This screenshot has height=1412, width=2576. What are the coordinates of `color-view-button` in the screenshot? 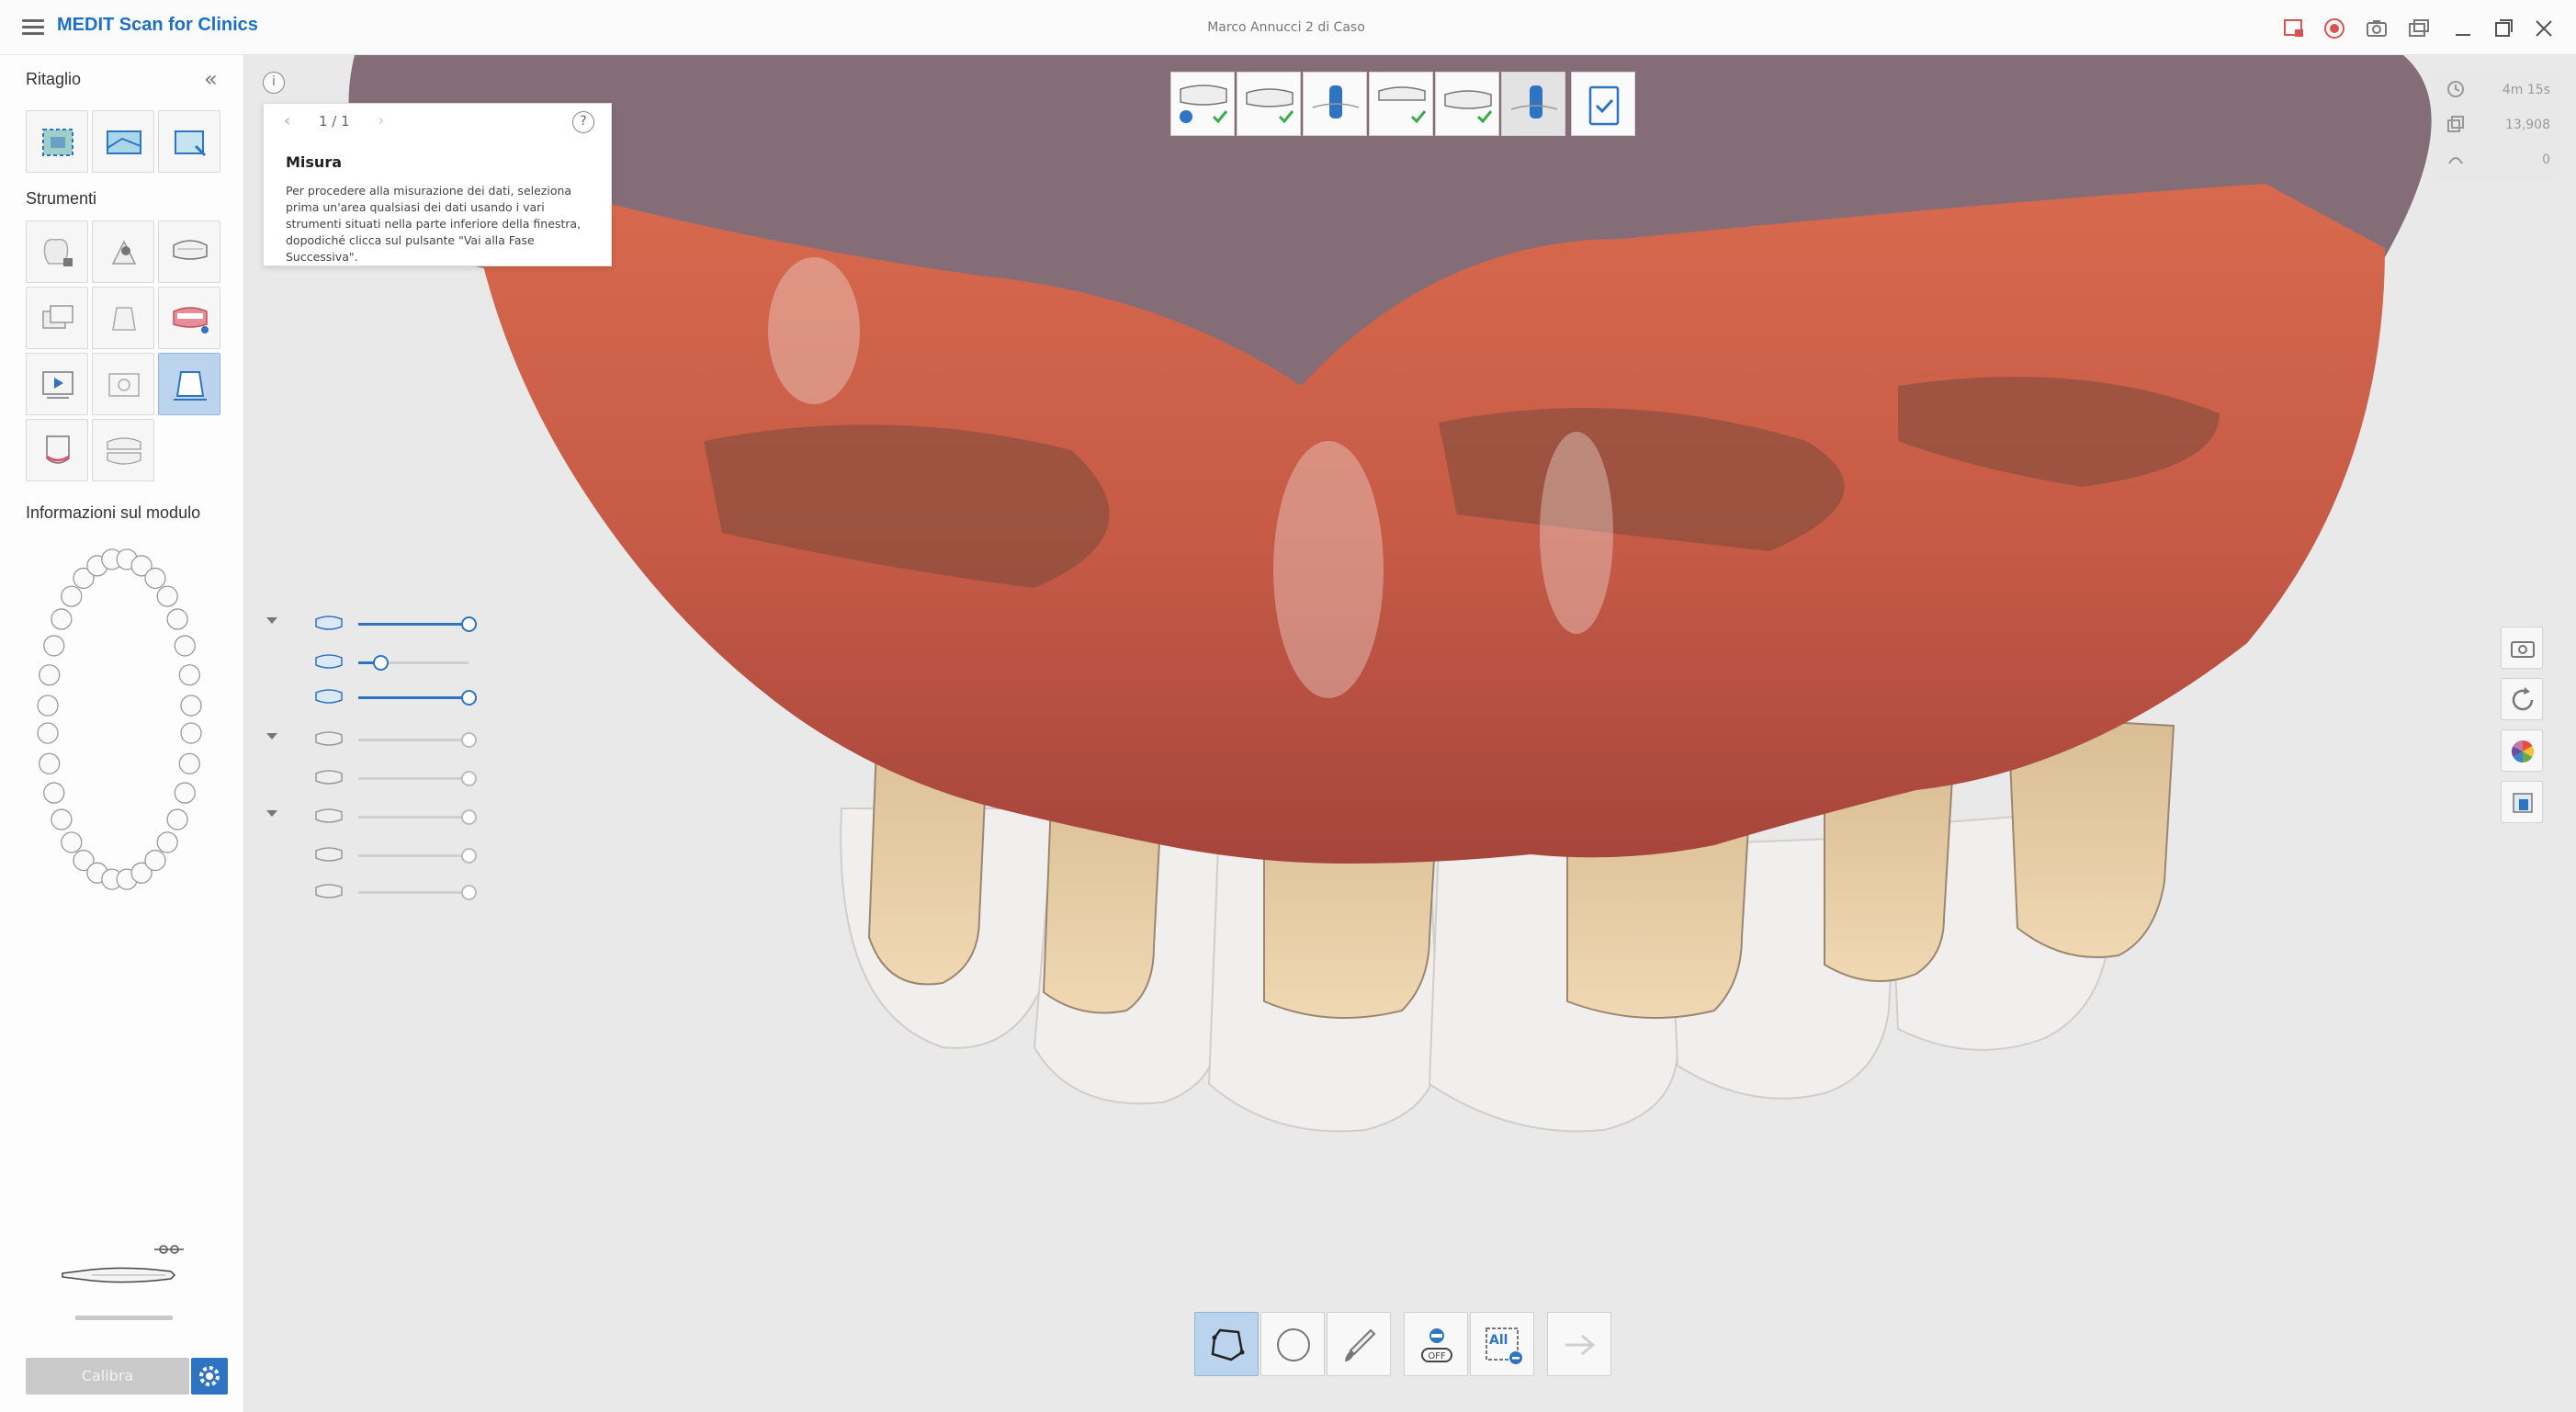 It's located at (2522, 750).